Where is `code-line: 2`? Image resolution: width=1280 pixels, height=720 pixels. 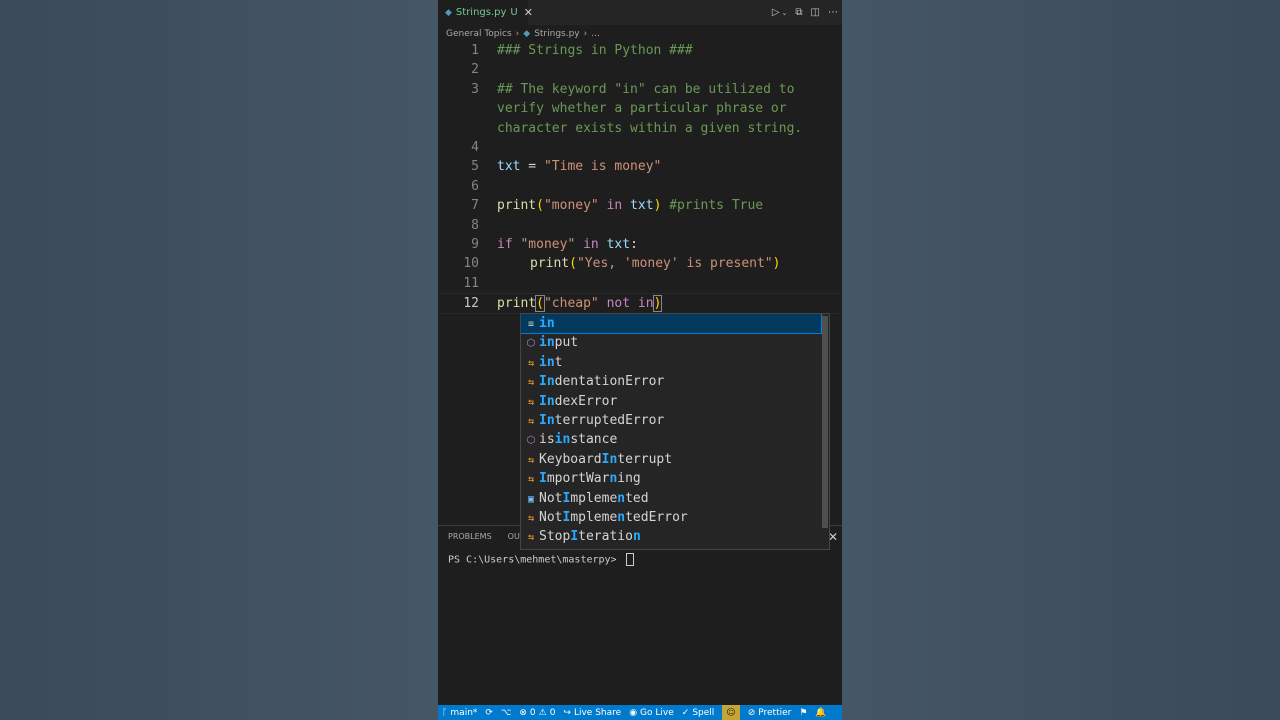
code-line: 2 is located at coordinates (640, 69).